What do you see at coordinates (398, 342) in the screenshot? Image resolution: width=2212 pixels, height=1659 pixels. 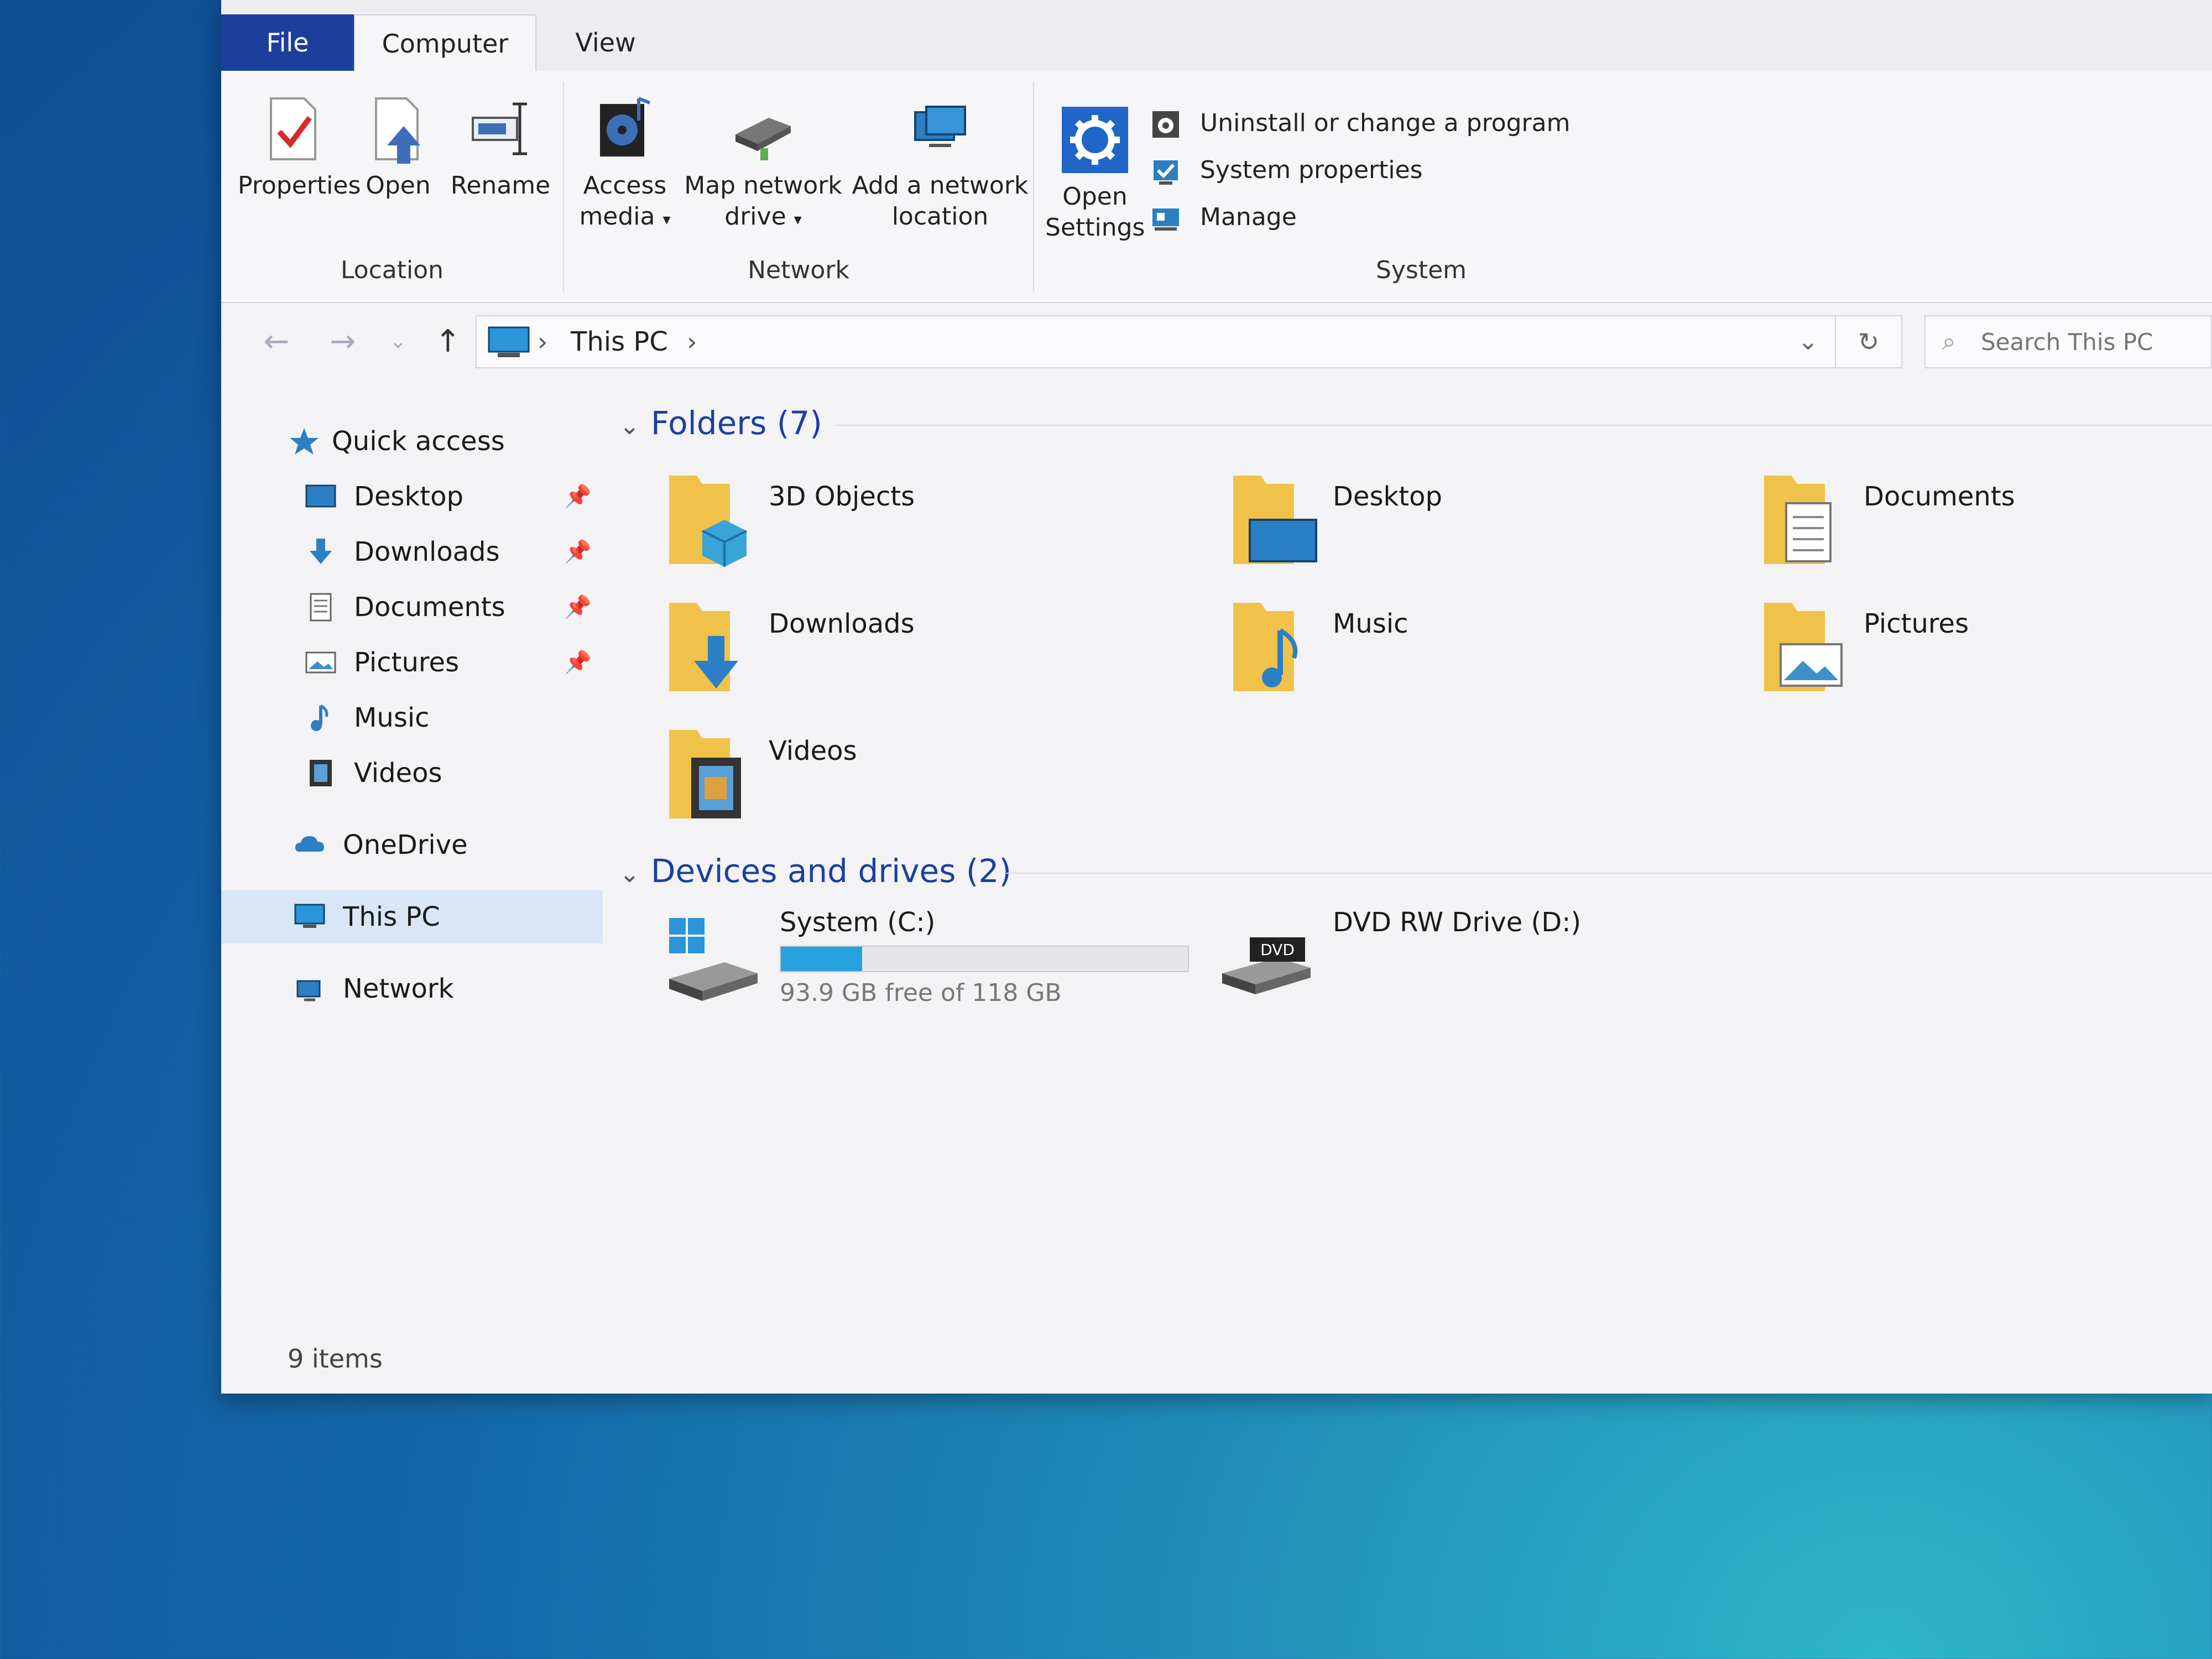 I see `recent-locations-chevron-icon: ⌄` at bounding box center [398, 342].